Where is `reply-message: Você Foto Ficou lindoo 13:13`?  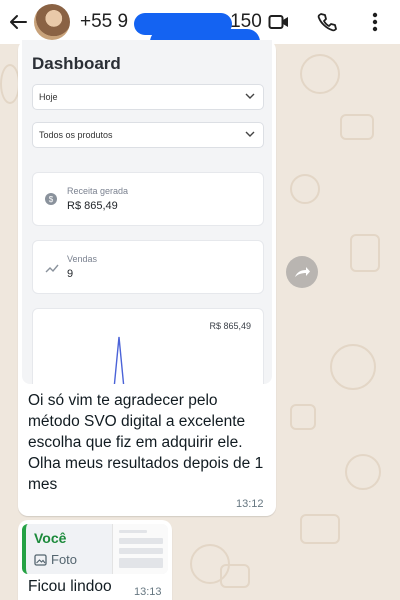
reply-message: Você Foto Ficou lindoo 13:13 is located at coordinates (95, 560).